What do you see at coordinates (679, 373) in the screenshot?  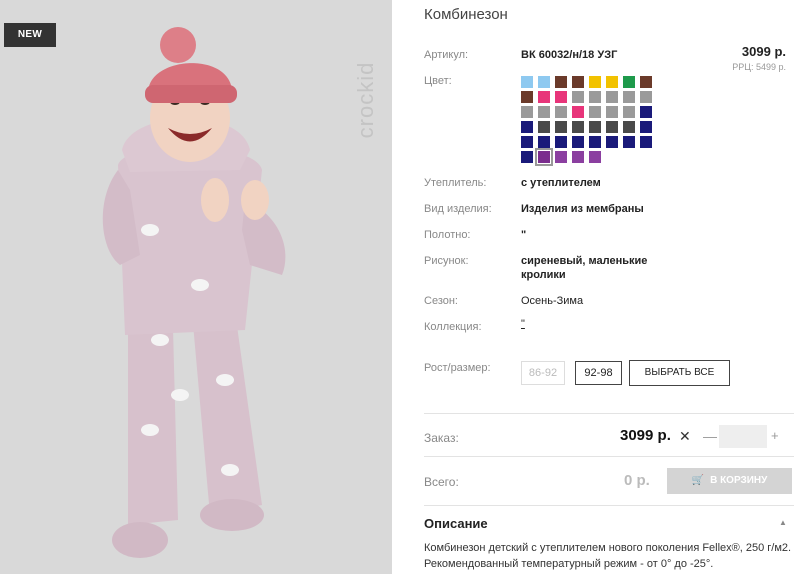 I see `select-all-button: ВЫБРАТЬ ВСЕ` at bounding box center [679, 373].